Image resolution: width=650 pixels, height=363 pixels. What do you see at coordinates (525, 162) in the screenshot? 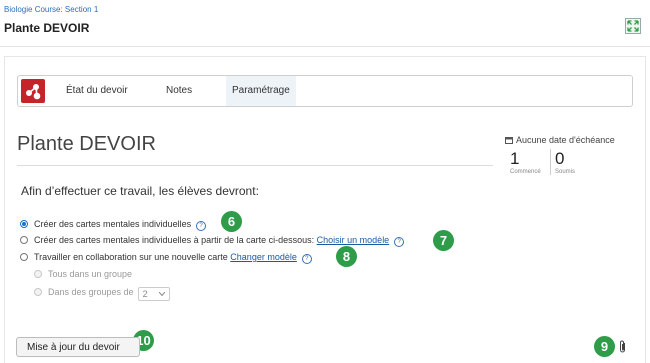
I see `stat-commence: 1 Commencé` at bounding box center [525, 162].